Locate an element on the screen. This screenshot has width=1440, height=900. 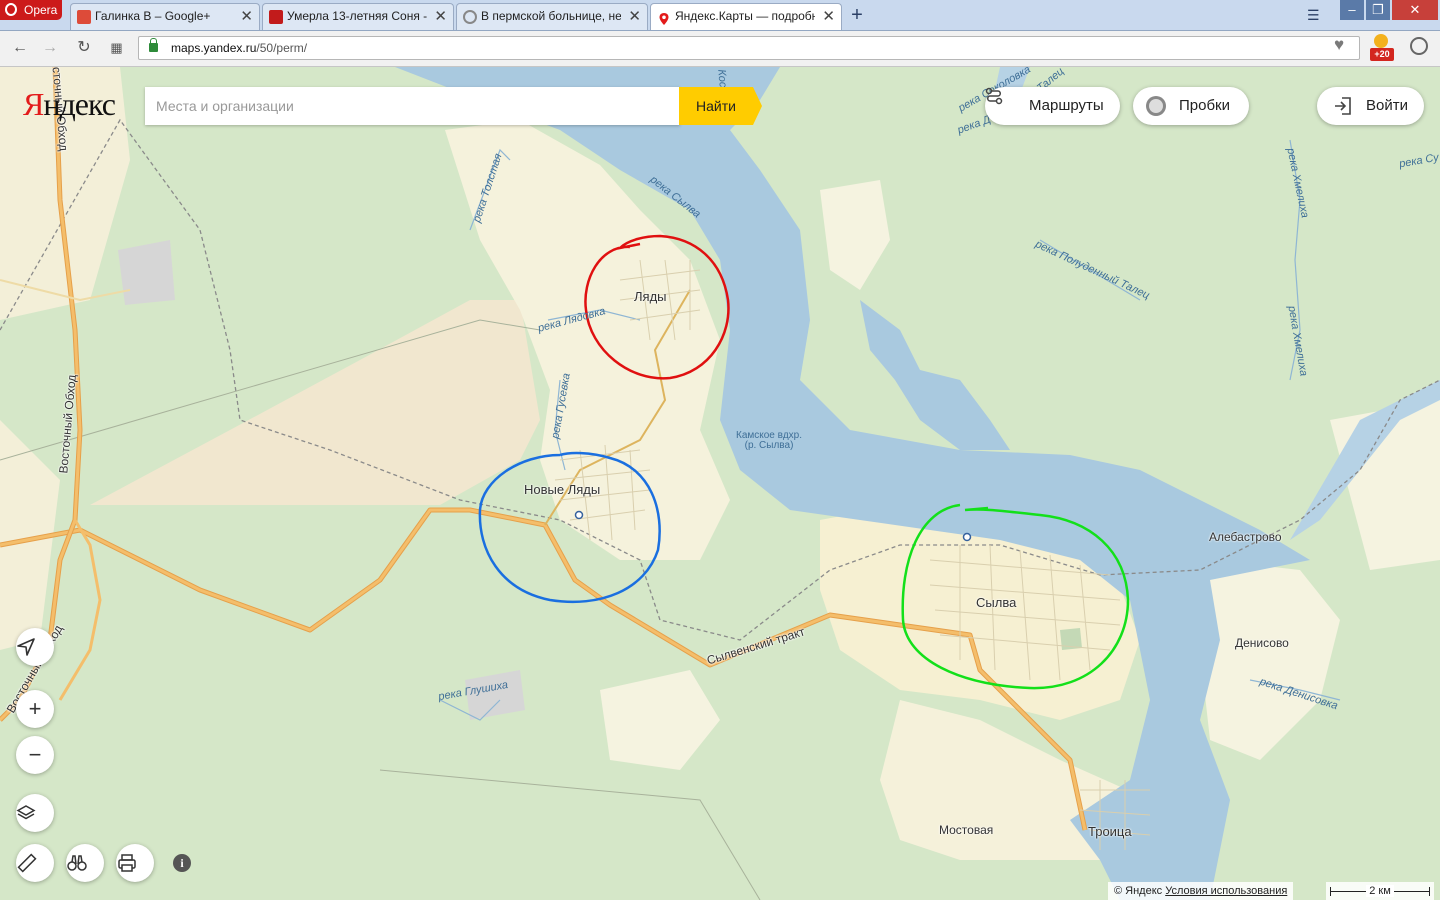
scale-label: 2 км is located at coordinates (1380, 891).